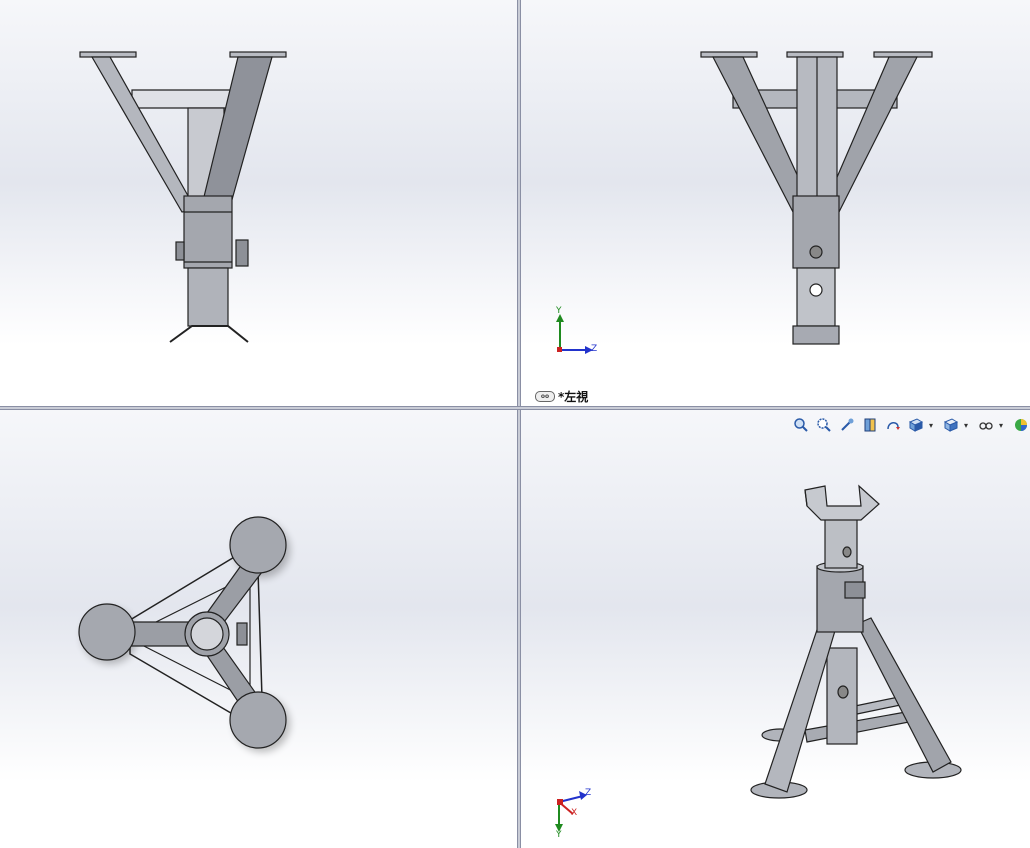  I want to click on view-label-text: *左視, so click(573, 397).